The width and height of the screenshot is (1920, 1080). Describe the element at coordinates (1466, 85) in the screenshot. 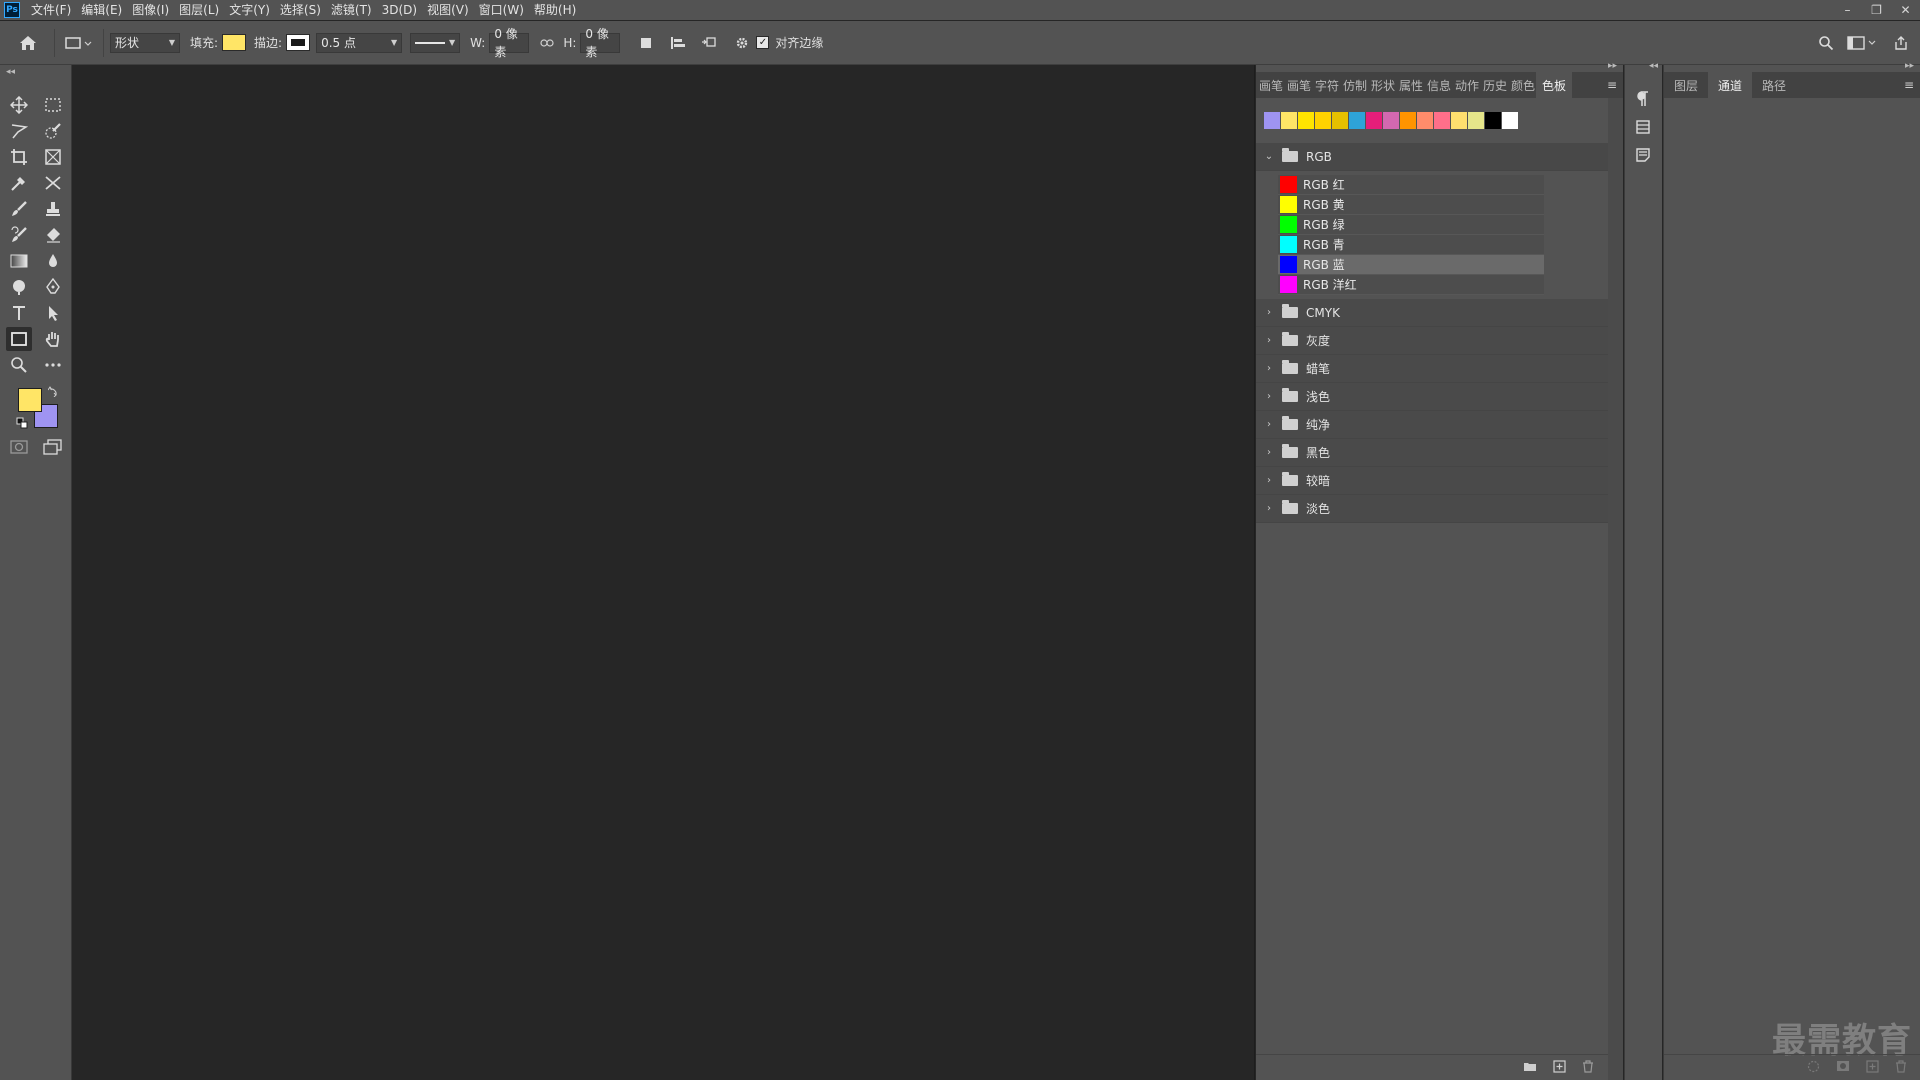

I see `tab-actions: 动作` at that location.